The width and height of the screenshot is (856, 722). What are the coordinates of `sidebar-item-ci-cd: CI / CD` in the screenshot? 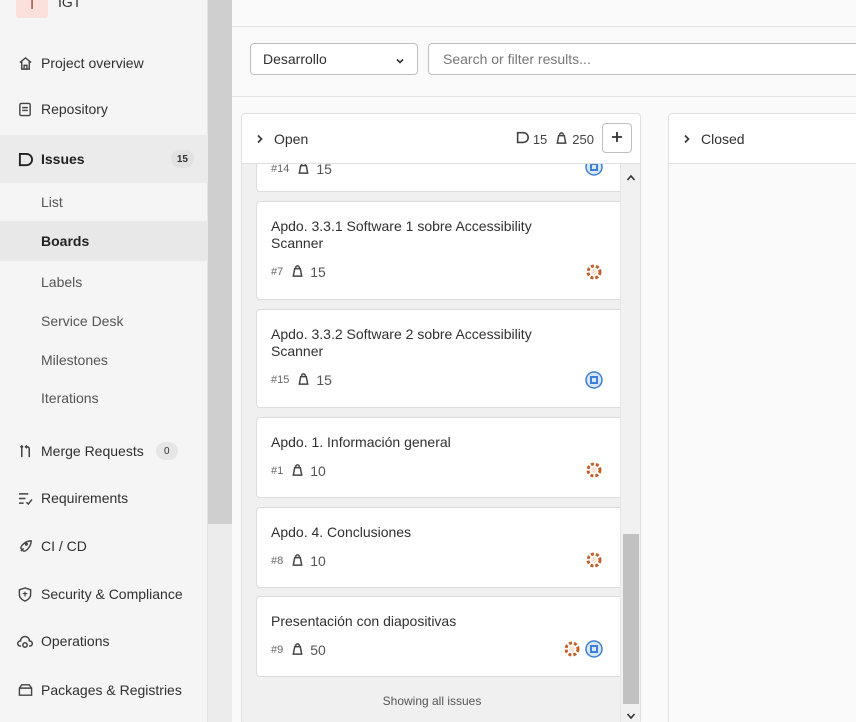 It's located at (104, 546).